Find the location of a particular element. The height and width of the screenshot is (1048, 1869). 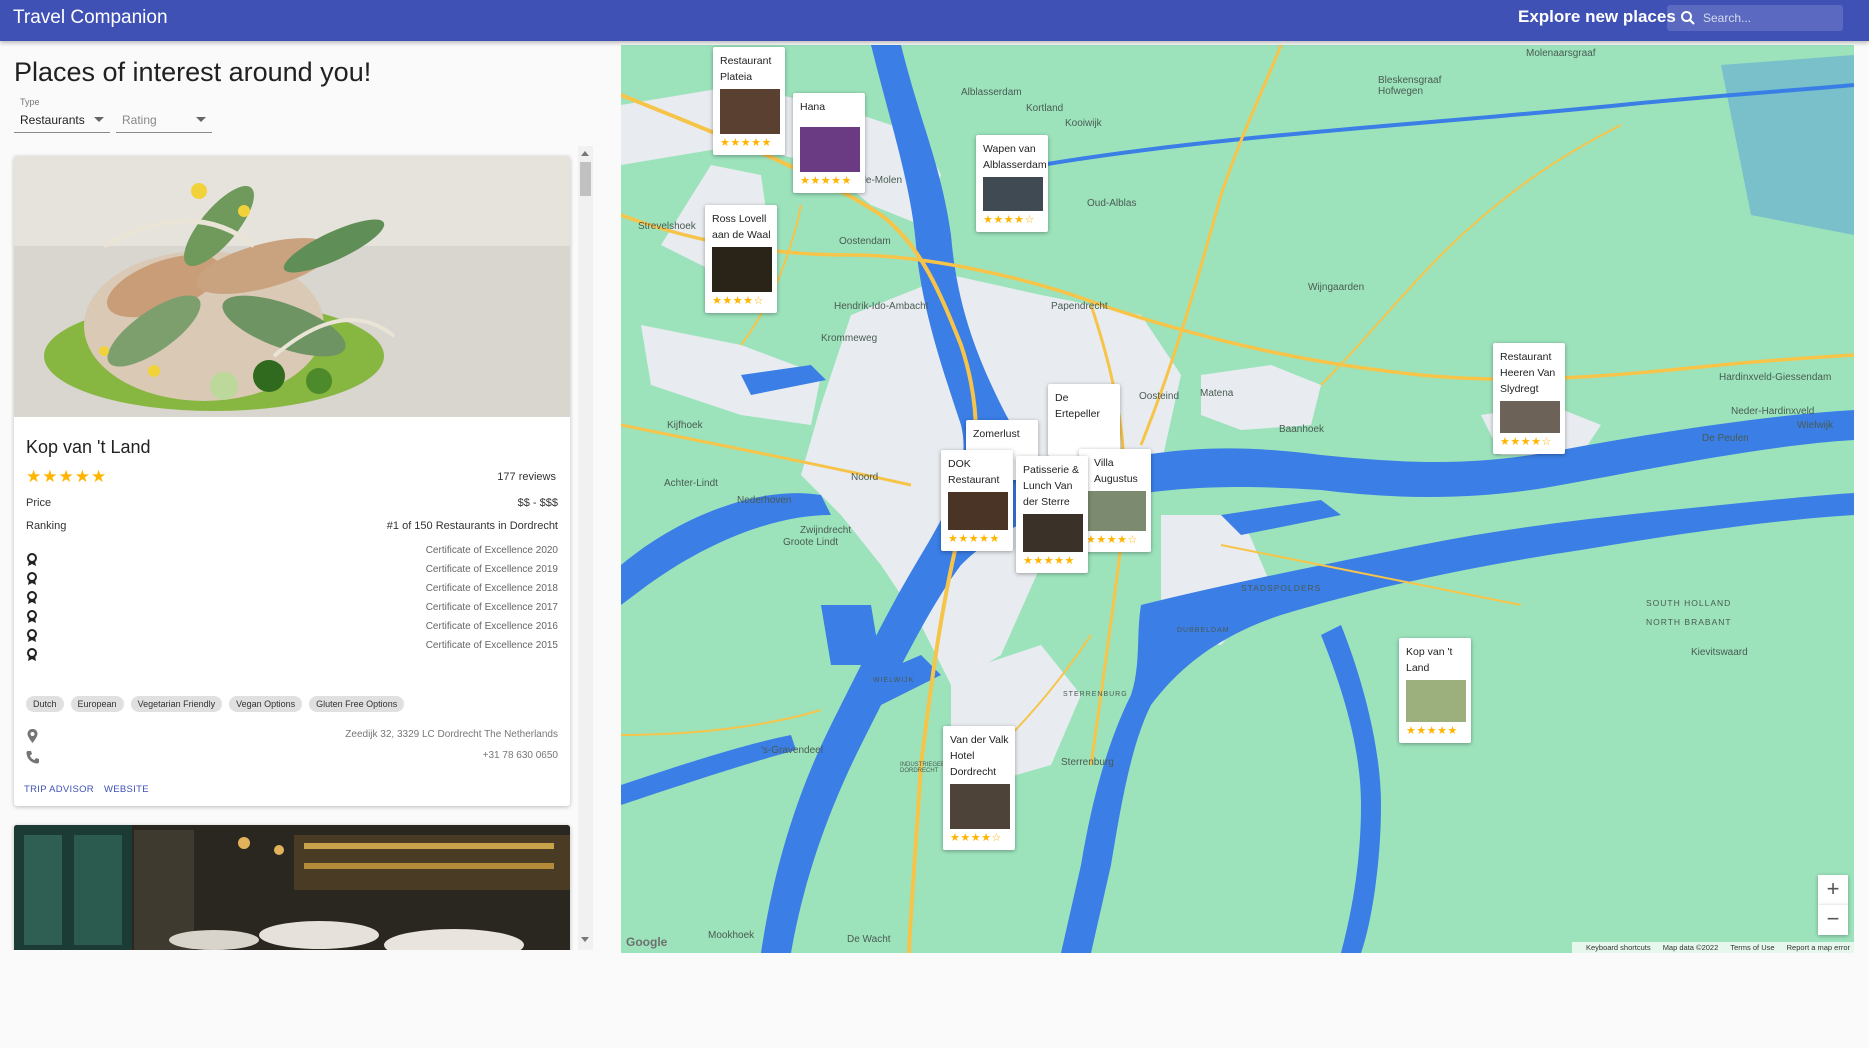

cuisine-chip: Vegan Options is located at coordinates (266, 704).